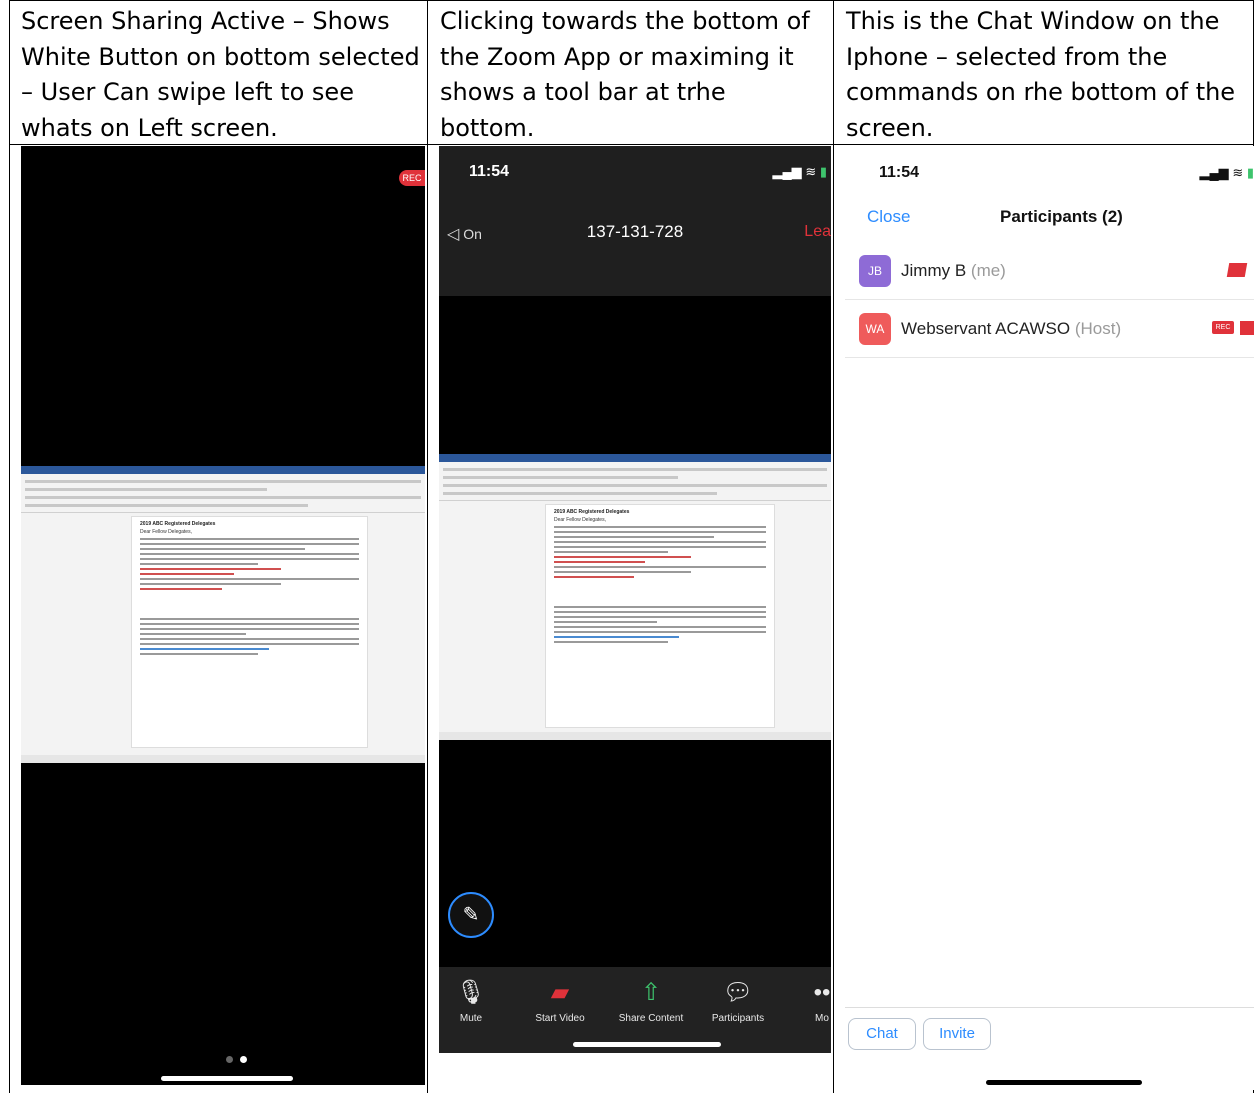  What do you see at coordinates (875, 329) in the screenshot?
I see `avatar: WA` at bounding box center [875, 329].